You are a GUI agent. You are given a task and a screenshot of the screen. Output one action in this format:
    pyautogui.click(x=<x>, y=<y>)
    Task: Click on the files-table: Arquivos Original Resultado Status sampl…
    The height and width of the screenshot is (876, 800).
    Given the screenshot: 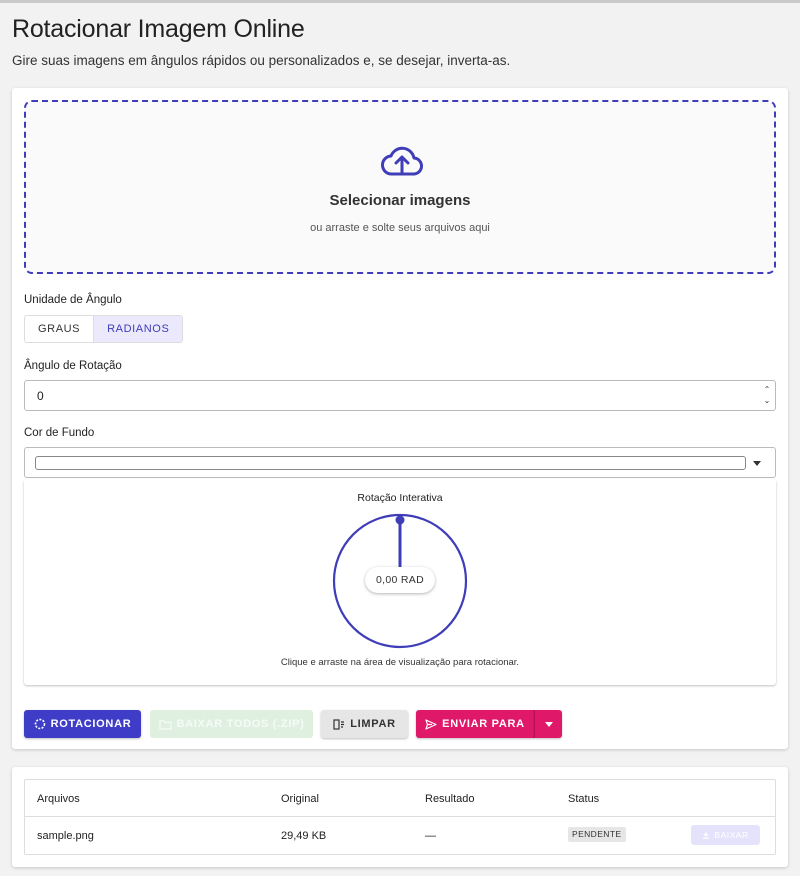 What is the action you would take?
    pyautogui.click(x=400, y=817)
    